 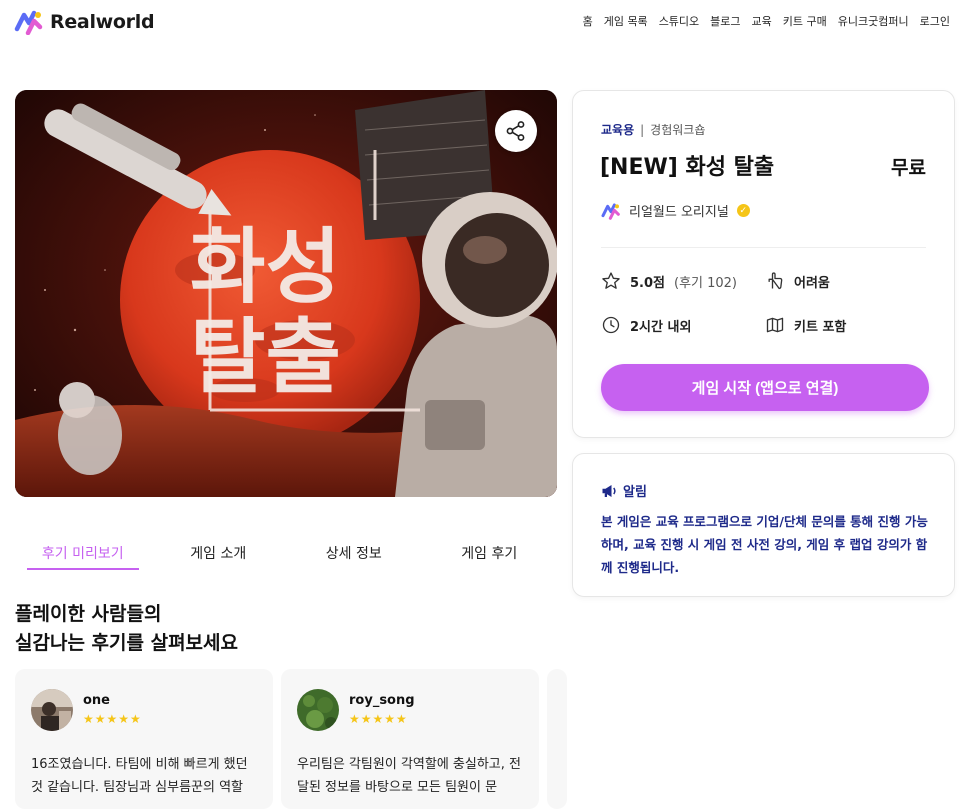 What do you see at coordinates (763, 247) in the screenshot?
I see `divider` at bounding box center [763, 247].